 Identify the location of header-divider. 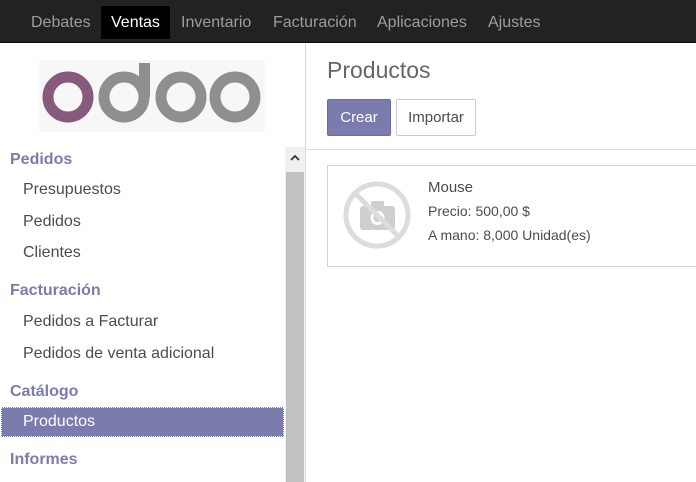
(501, 149).